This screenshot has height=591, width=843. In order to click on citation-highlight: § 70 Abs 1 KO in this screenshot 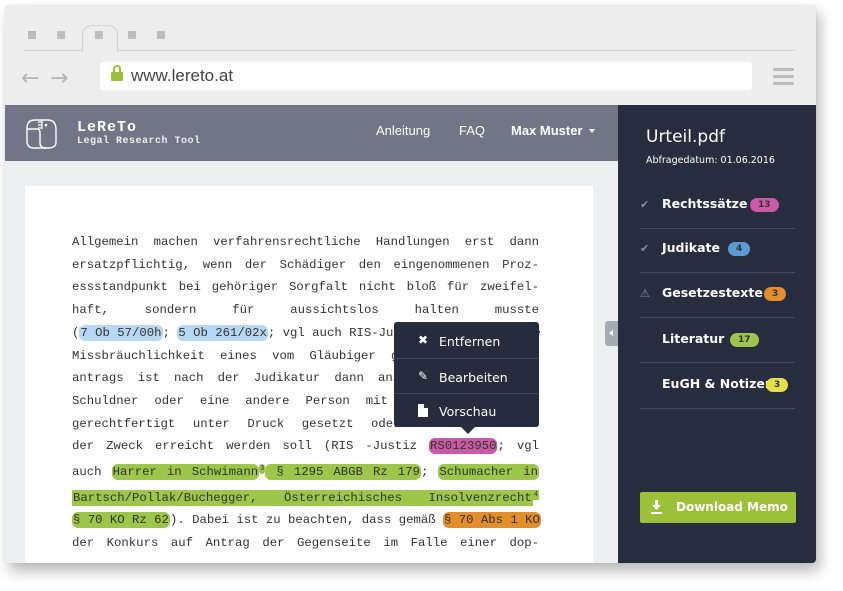, I will do `click(491, 520)`.